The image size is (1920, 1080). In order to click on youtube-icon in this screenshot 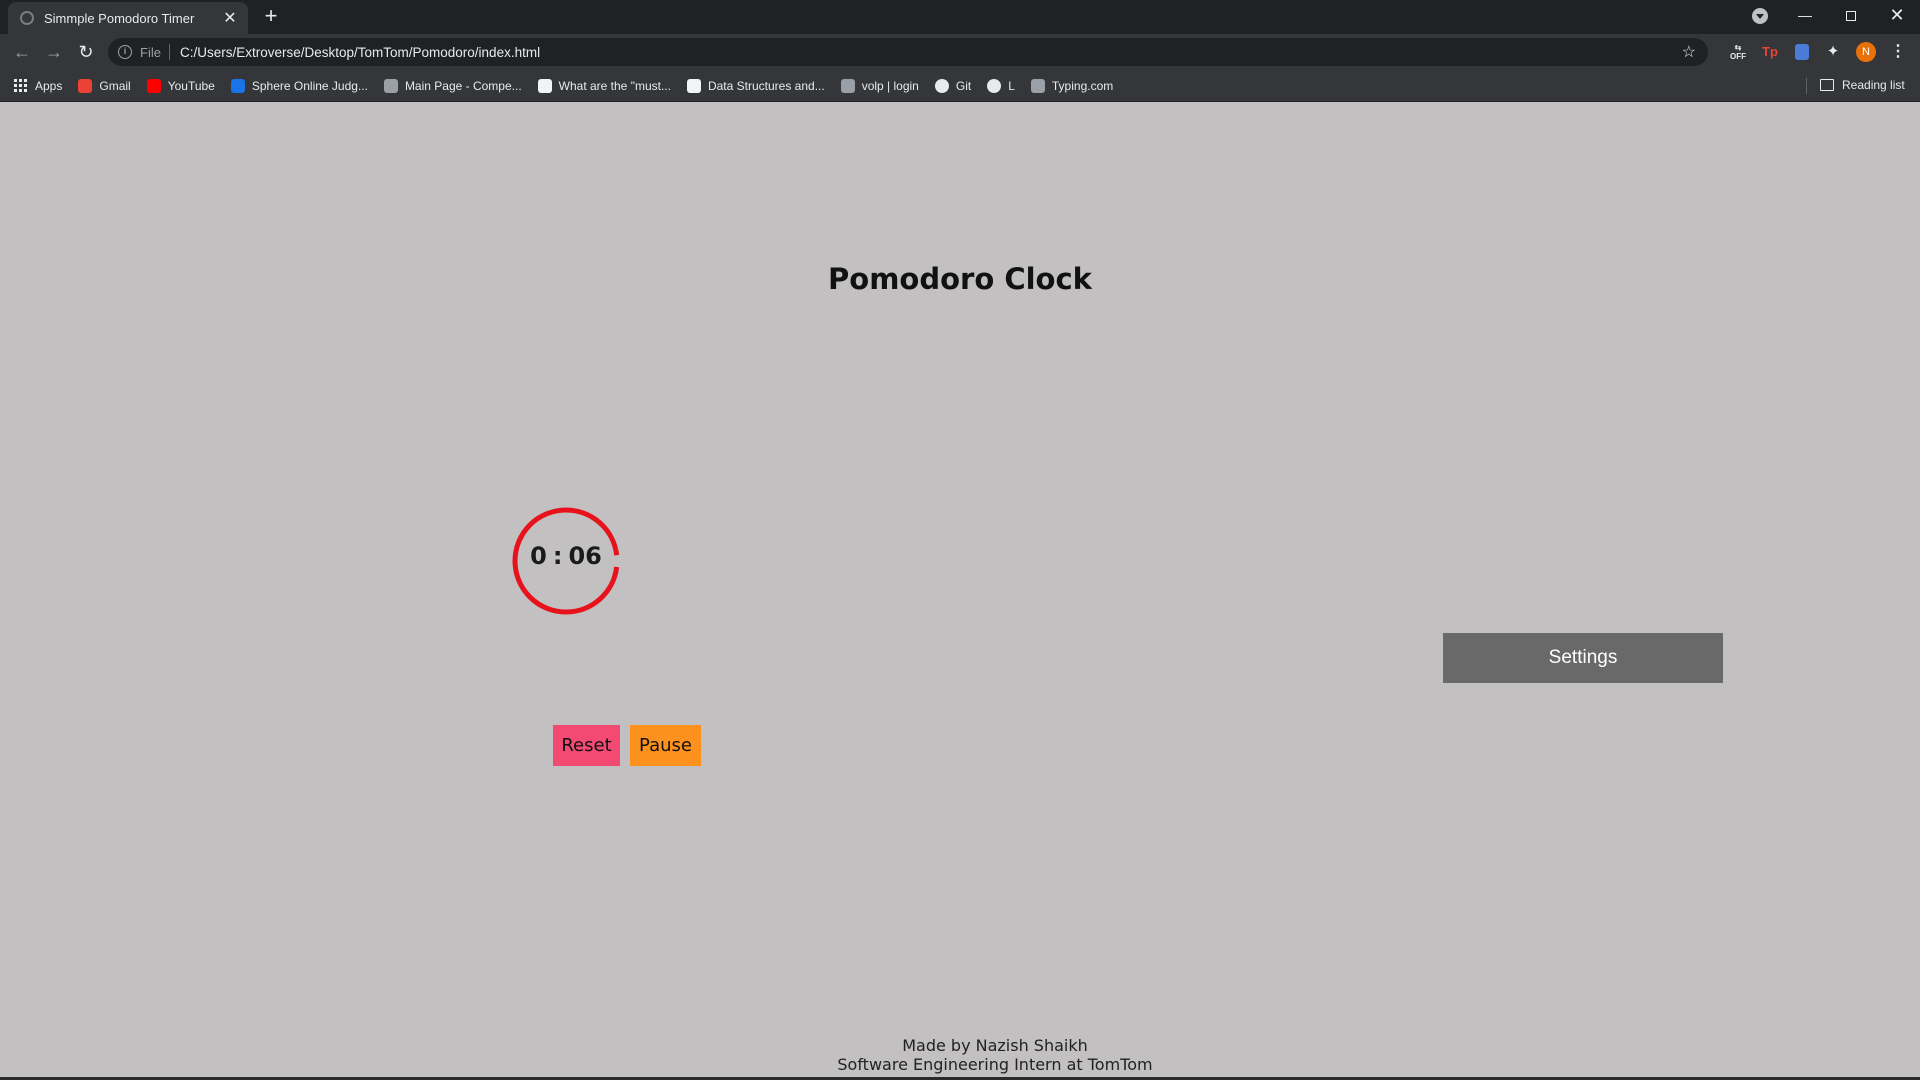, I will do `click(153, 85)`.